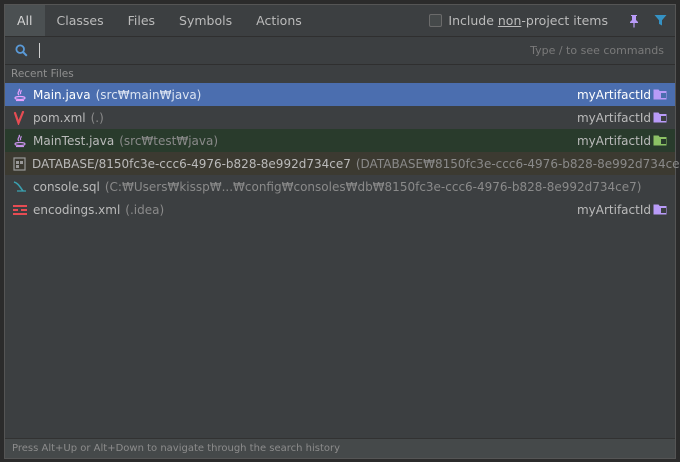 The width and height of the screenshot is (680, 462). I want to click on tab-bar-options: Include non-project items, so click(548, 20).